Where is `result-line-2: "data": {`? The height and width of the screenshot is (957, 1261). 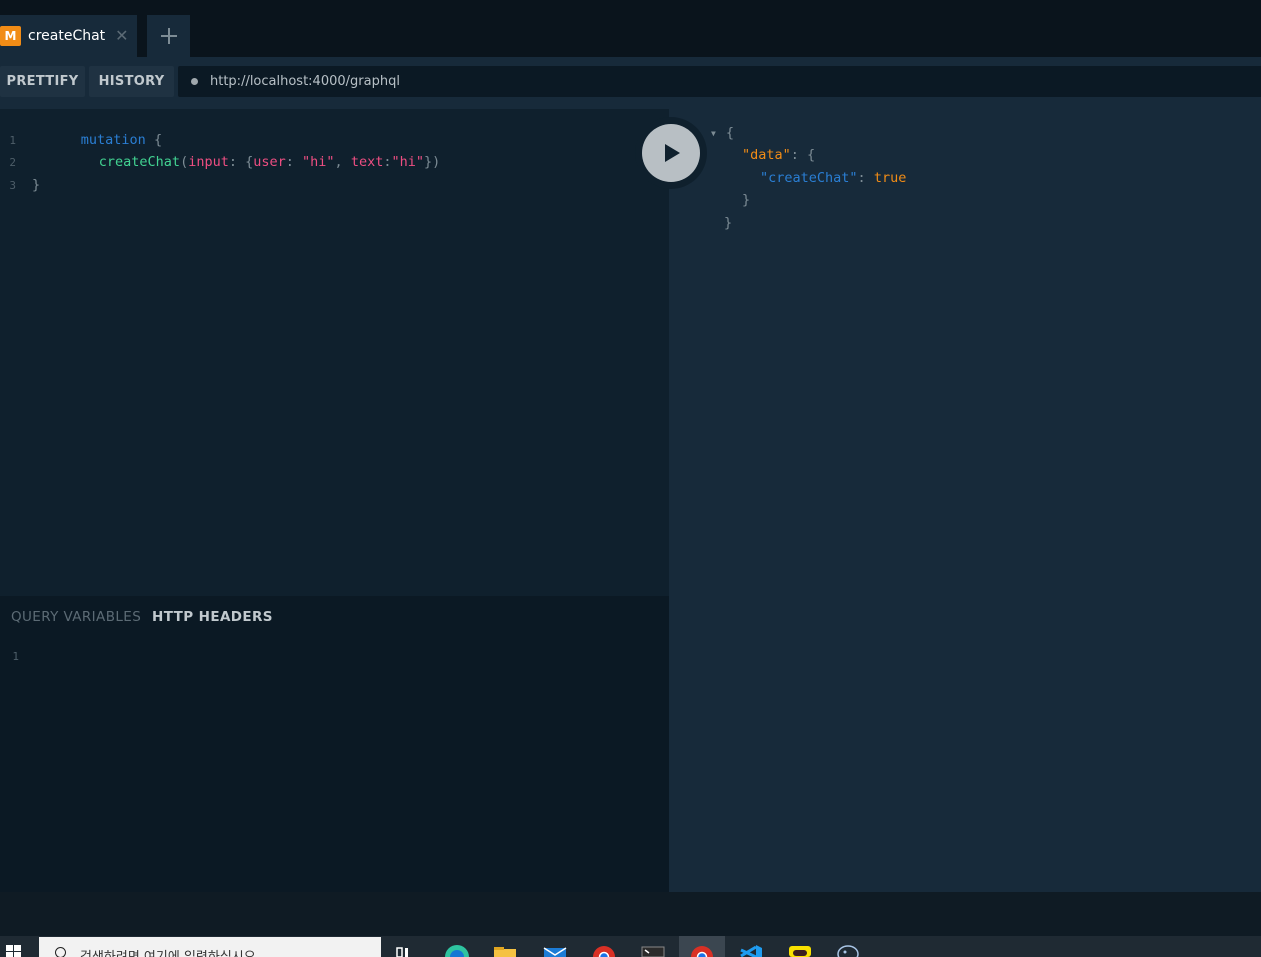 result-line-2: "data": { is located at coordinates (778, 155).